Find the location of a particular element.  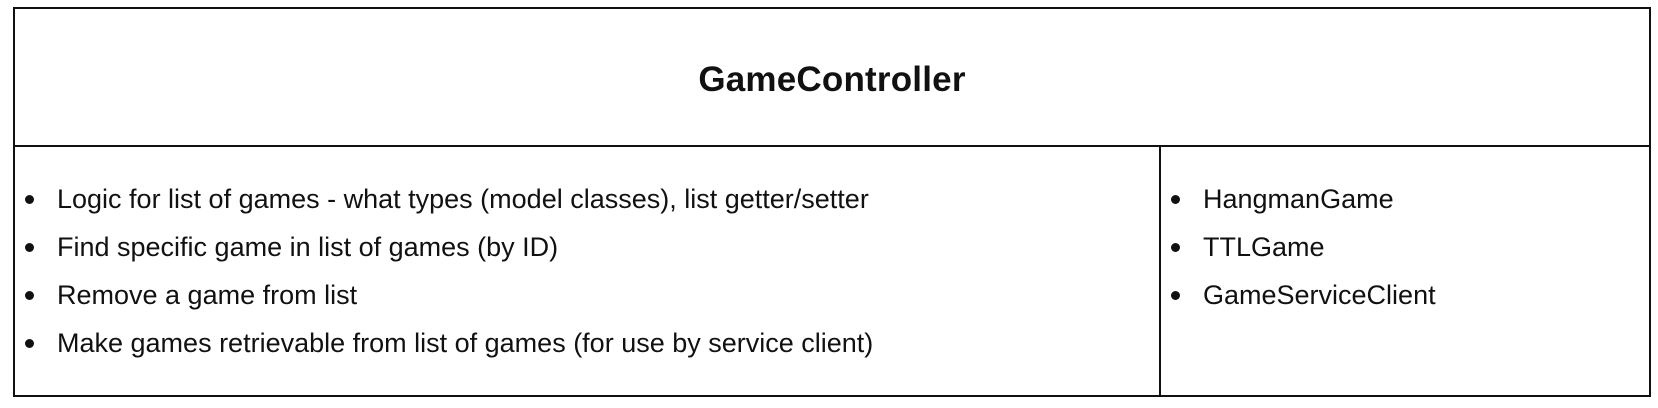

collaborators-list: HangmanGame TTLGame GameServiceClient is located at coordinates (1405, 247).